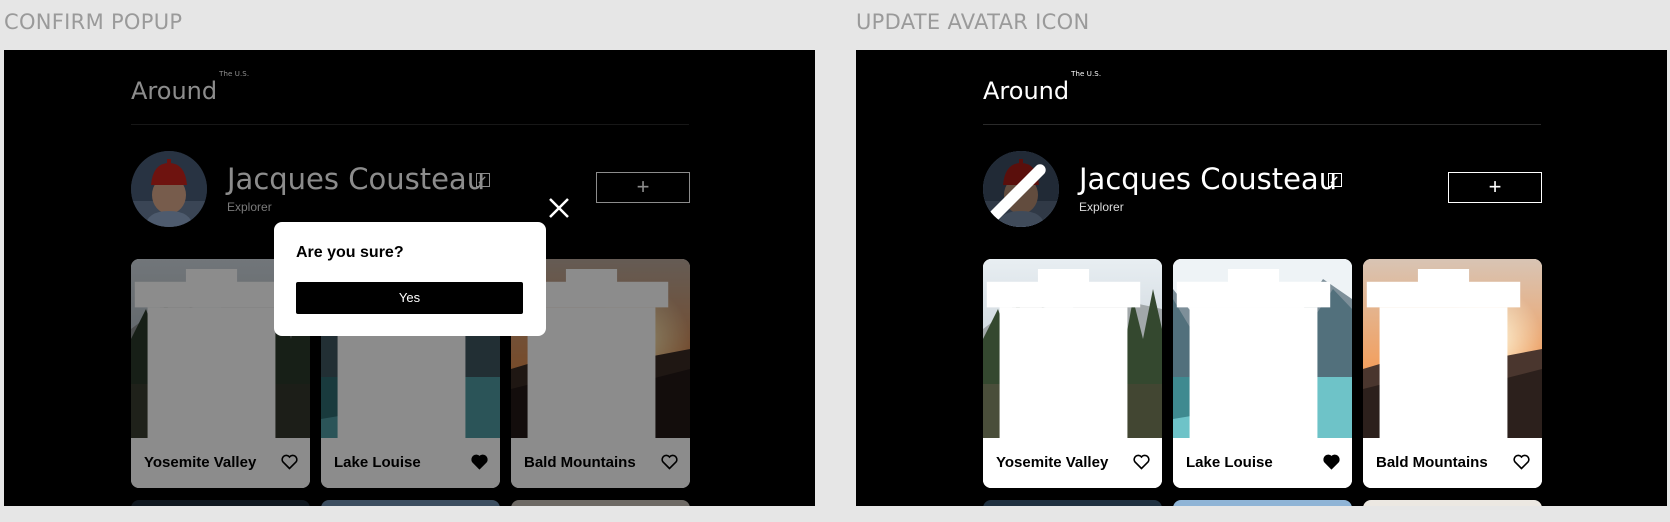  Describe the element at coordinates (1331, 462) in the screenshot. I see `heart-filled-icon` at that location.